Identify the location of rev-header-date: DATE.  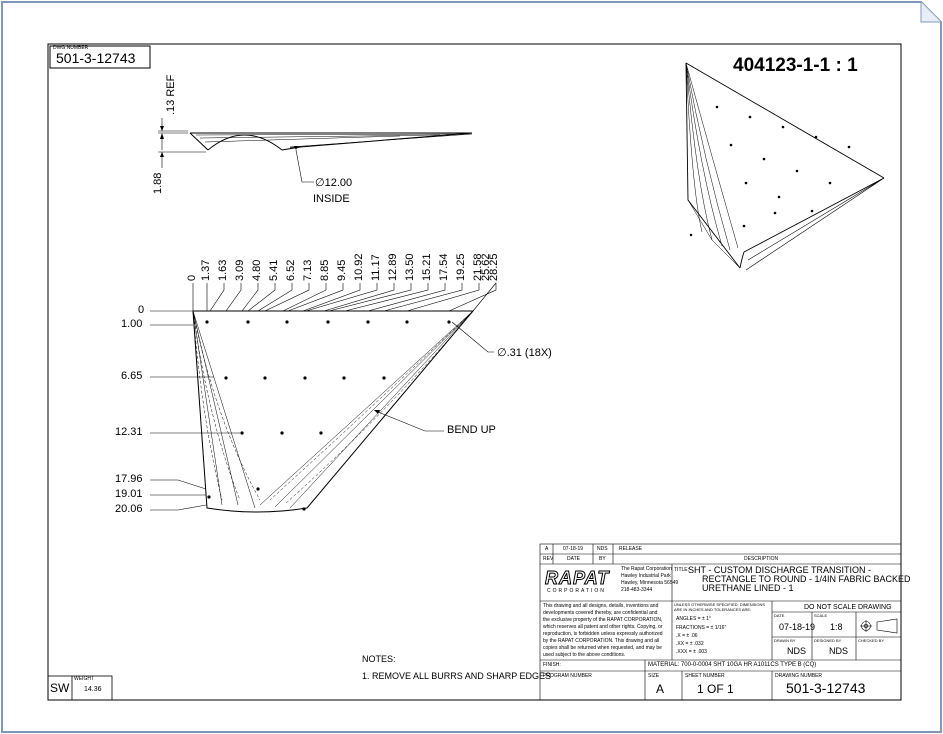
(573, 559).